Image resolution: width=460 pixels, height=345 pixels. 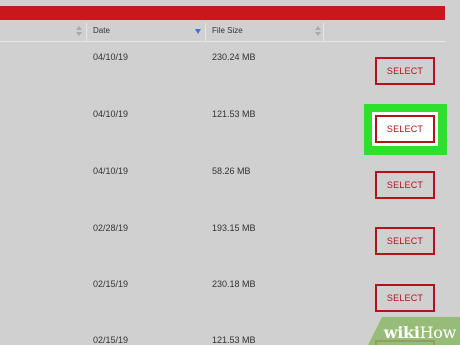 I want to click on watermark-text: wikiHow, so click(x=420, y=332).